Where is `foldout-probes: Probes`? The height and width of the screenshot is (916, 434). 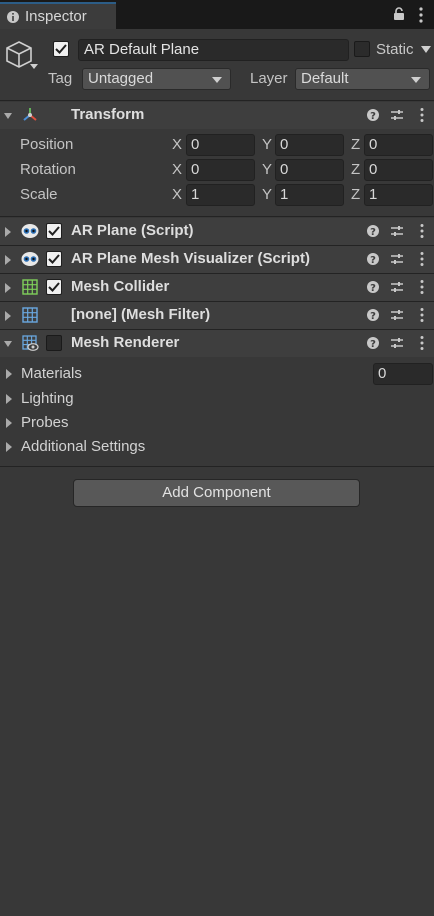 foldout-probes: Probes is located at coordinates (37, 422).